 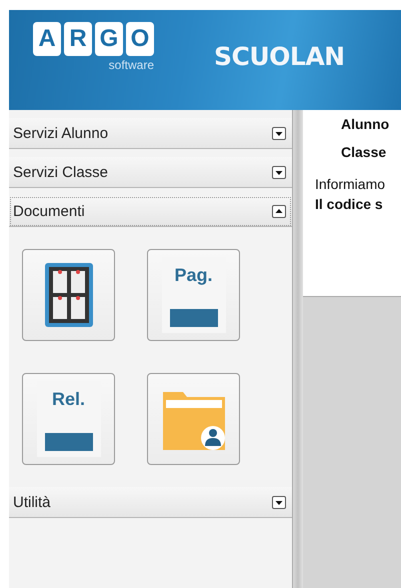 What do you see at coordinates (350, 184) in the screenshot?
I see `info-message: Informiamo` at bounding box center [350, 184].